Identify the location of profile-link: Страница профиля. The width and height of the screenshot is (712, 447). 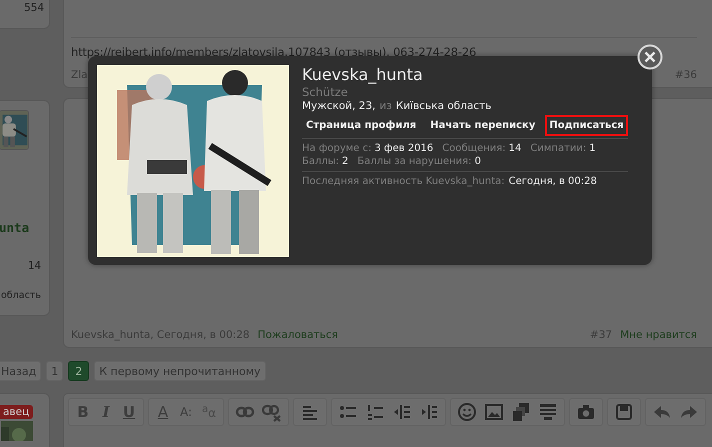
(361, 125).